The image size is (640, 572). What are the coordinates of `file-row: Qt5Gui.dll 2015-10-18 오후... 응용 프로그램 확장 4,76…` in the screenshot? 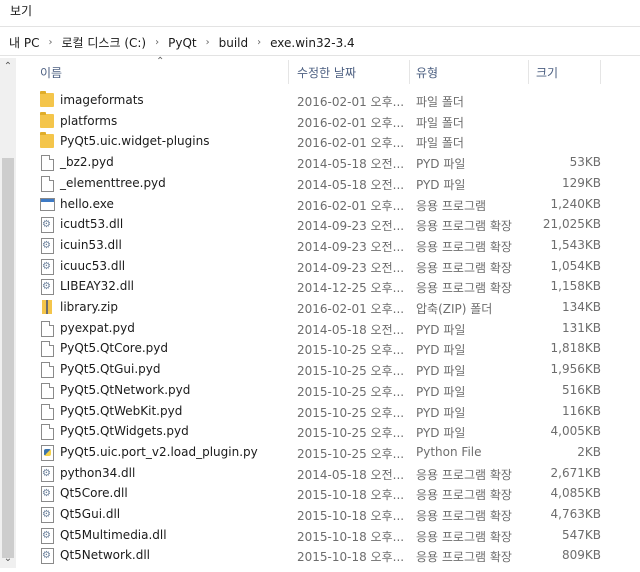 It's located at (334, 514).